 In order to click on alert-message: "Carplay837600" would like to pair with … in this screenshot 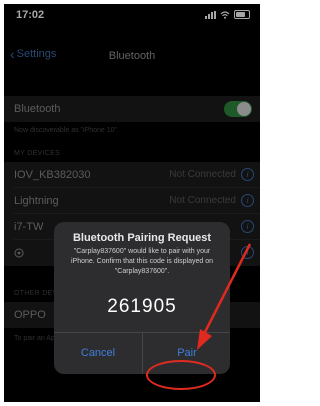, I will do `click(142, 261)`.